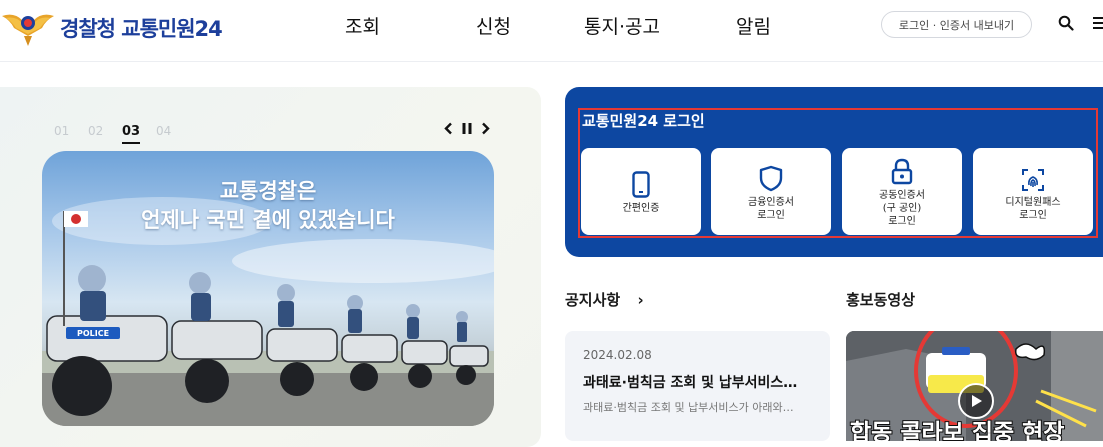  Describe the element at coordinates (551, 31) in the screenshot. I see `site-header: 경찰청 교통민원24 조회 신청 통지·공고 알림 로그인 · 인증서 내보내기` at that location.